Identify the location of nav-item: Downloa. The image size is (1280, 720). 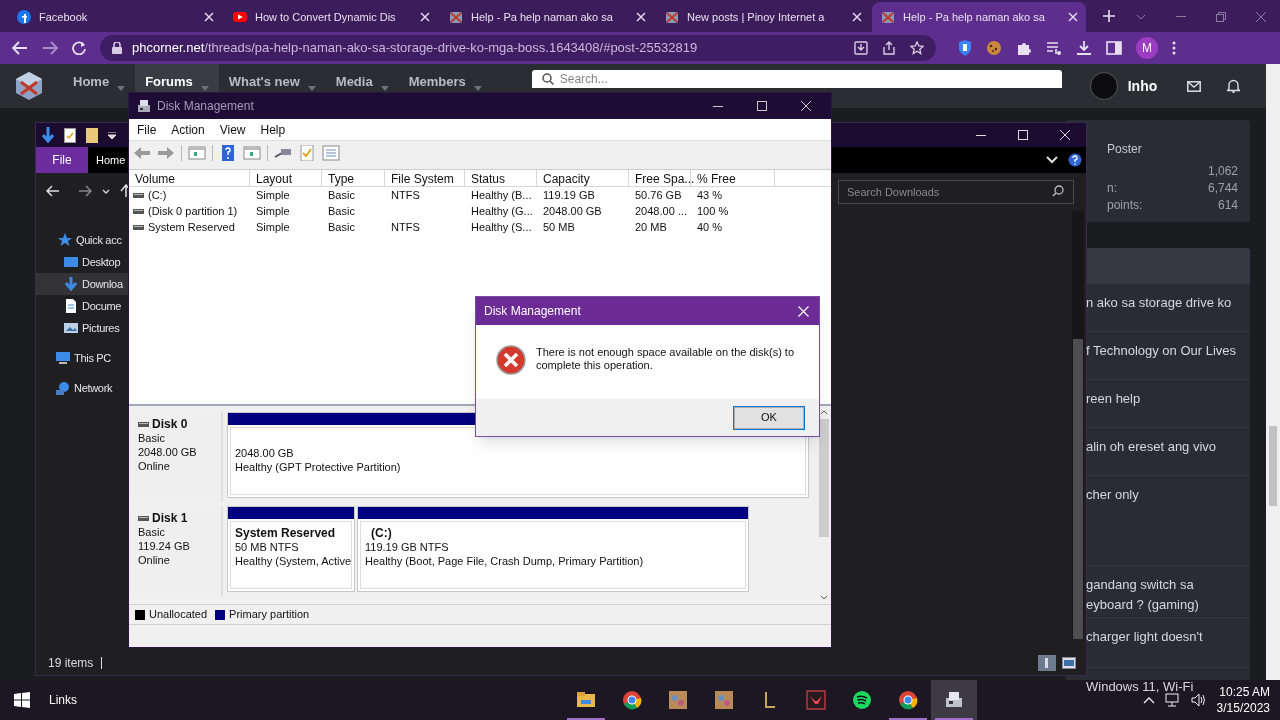
(82, 284).